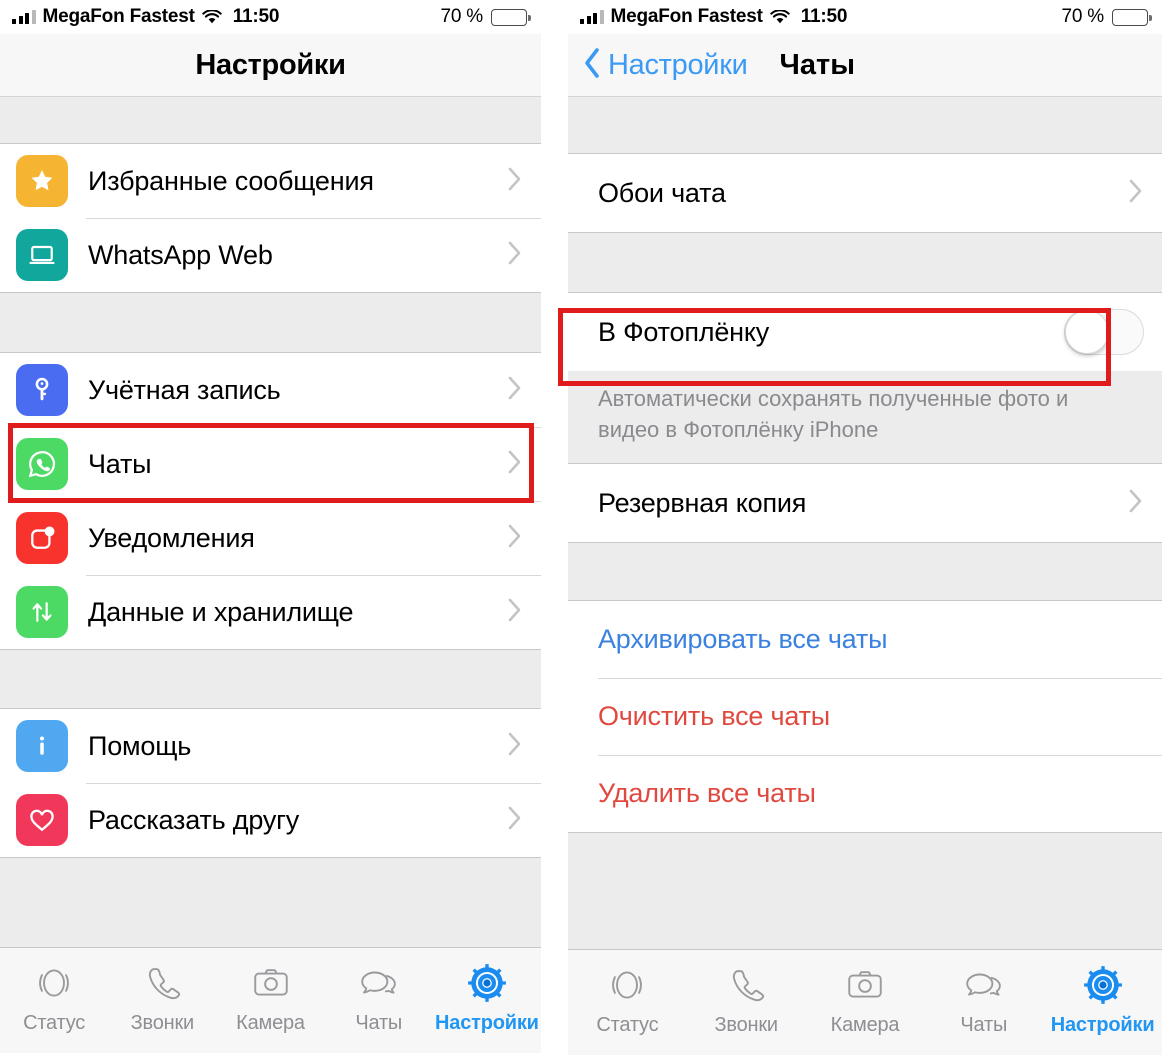 This screenshot has height=1055, width=1162. I want to click on row-chat-wallpaper: Обои чата, so click(865, 193).